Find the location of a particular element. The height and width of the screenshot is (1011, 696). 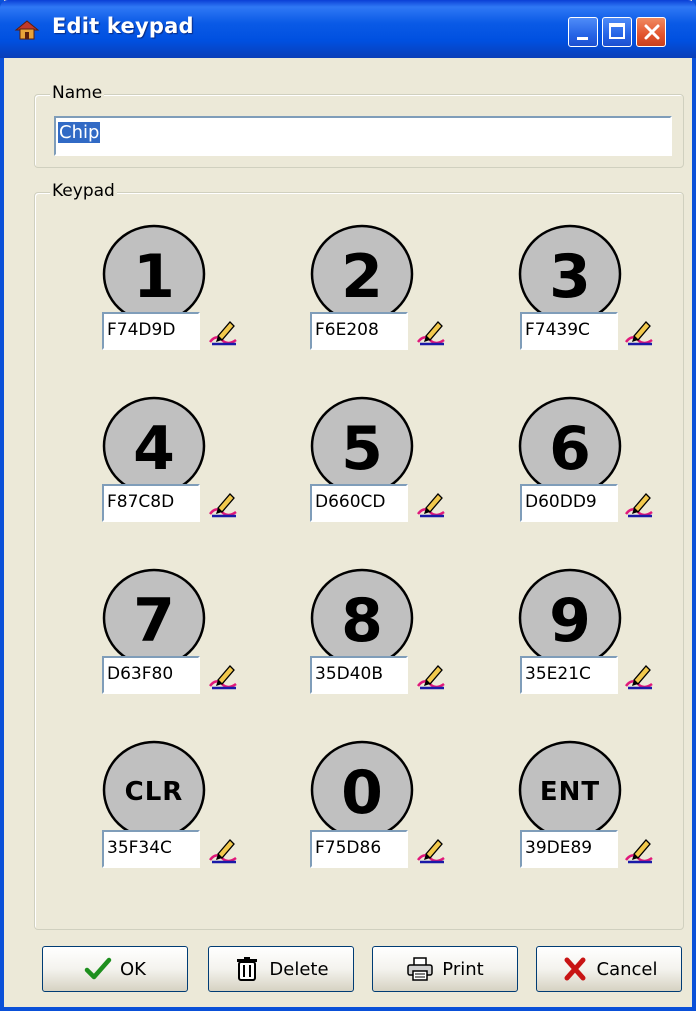

key-code-field: F7439C is located at coordinates (569, 331).